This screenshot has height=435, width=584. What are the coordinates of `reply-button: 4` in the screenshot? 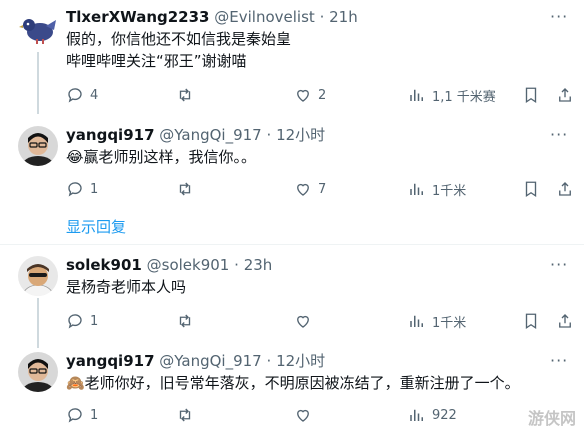 It's located at (82, 95).